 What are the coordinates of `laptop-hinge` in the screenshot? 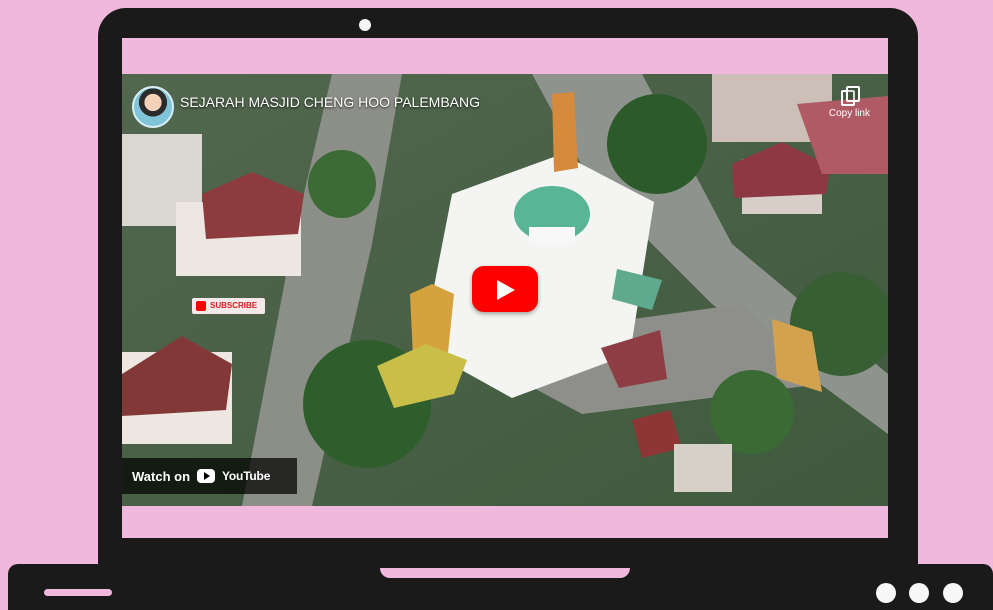 It's located at (505, 573).